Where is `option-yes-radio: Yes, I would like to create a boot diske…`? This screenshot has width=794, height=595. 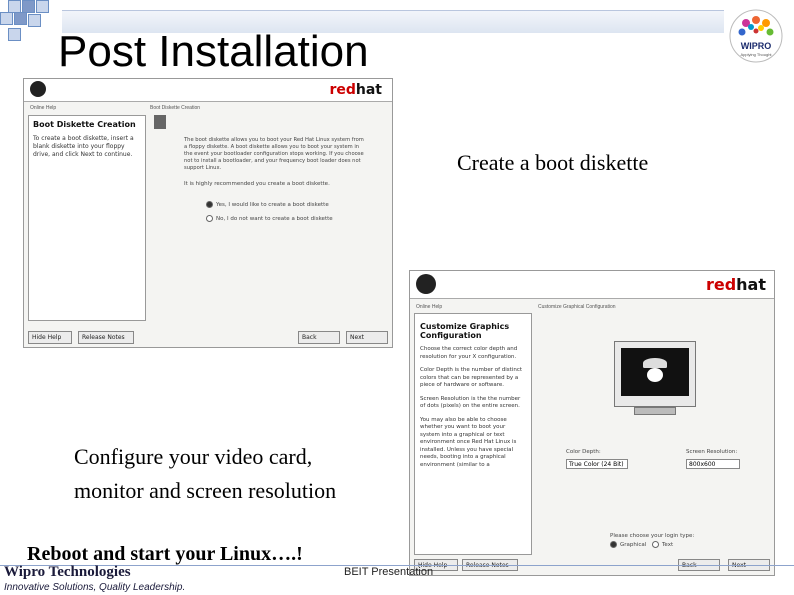 option-yes-radio: Yes, I would like to create a boot diske… is located at coordinates (267, 204).